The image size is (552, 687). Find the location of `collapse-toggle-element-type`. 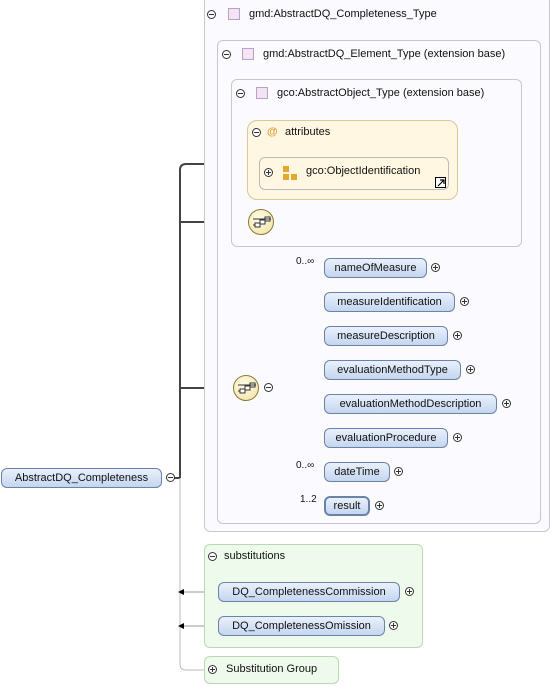

collapse-toggle-element-type is located at coordinates (226, 54).